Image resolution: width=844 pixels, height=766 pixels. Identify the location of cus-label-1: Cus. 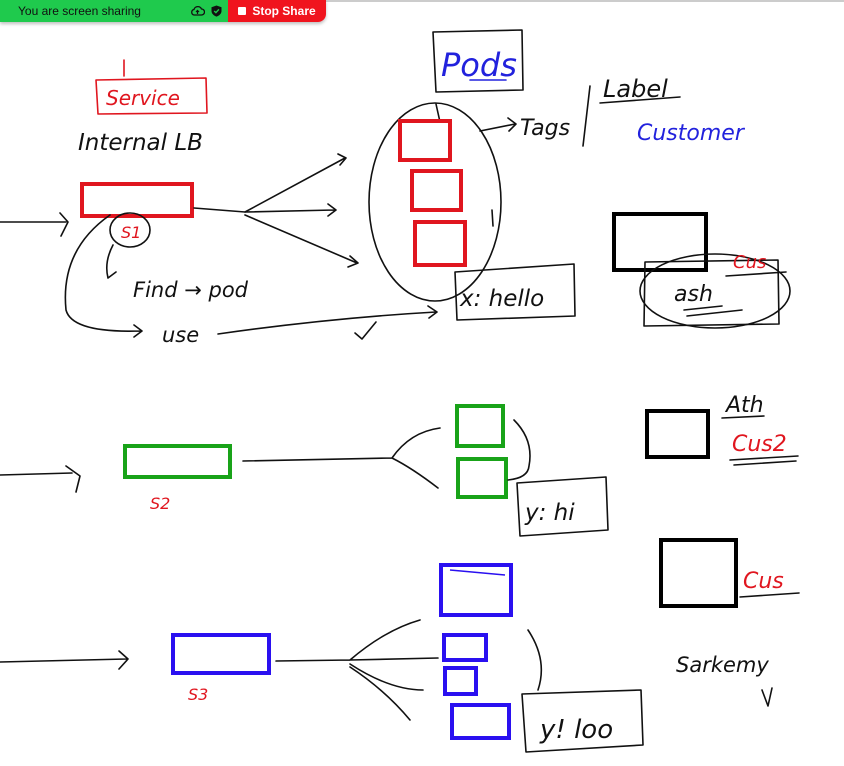
(749, 262).